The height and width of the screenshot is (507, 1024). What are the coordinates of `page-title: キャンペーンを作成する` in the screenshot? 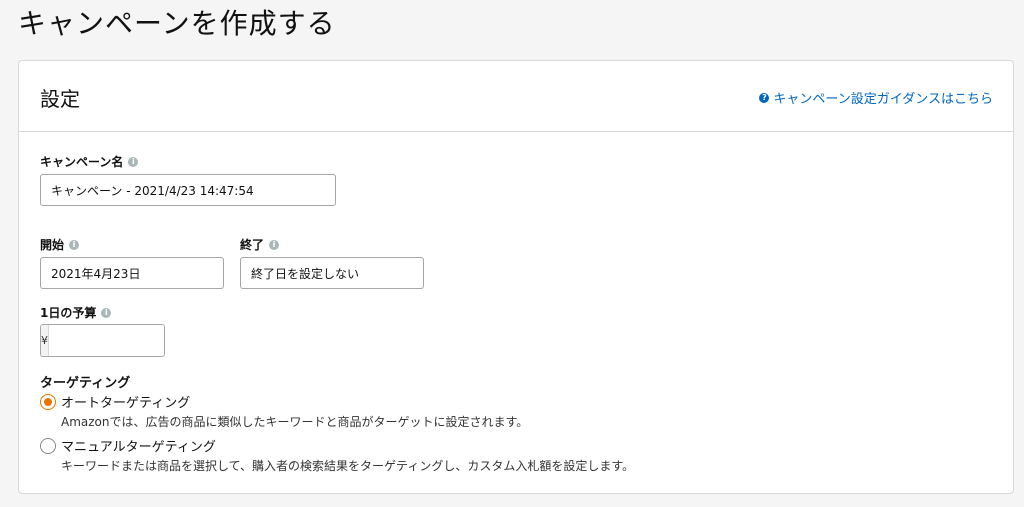 It's located at (177, 23).